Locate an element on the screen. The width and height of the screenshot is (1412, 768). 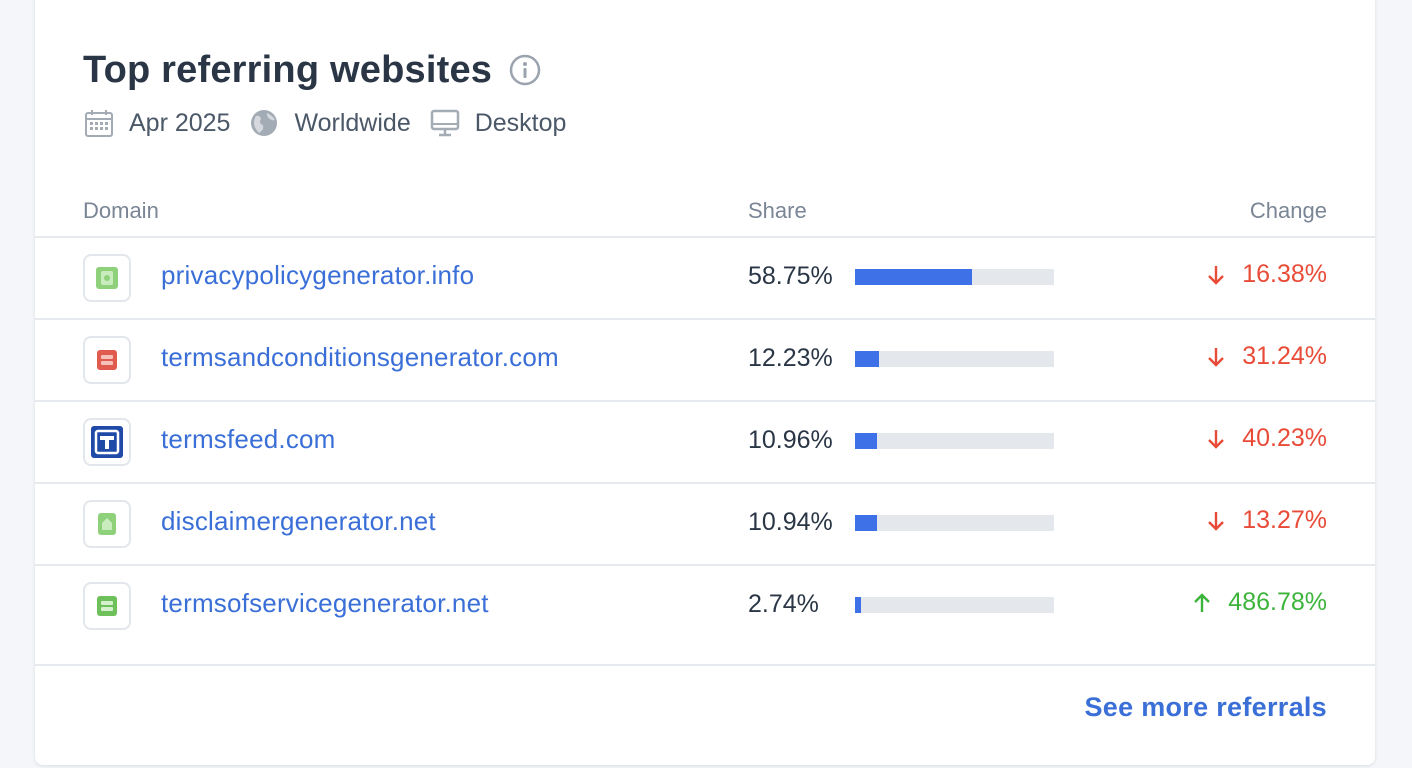
domain-column-header: Domain is located at coordinates (121, 211).